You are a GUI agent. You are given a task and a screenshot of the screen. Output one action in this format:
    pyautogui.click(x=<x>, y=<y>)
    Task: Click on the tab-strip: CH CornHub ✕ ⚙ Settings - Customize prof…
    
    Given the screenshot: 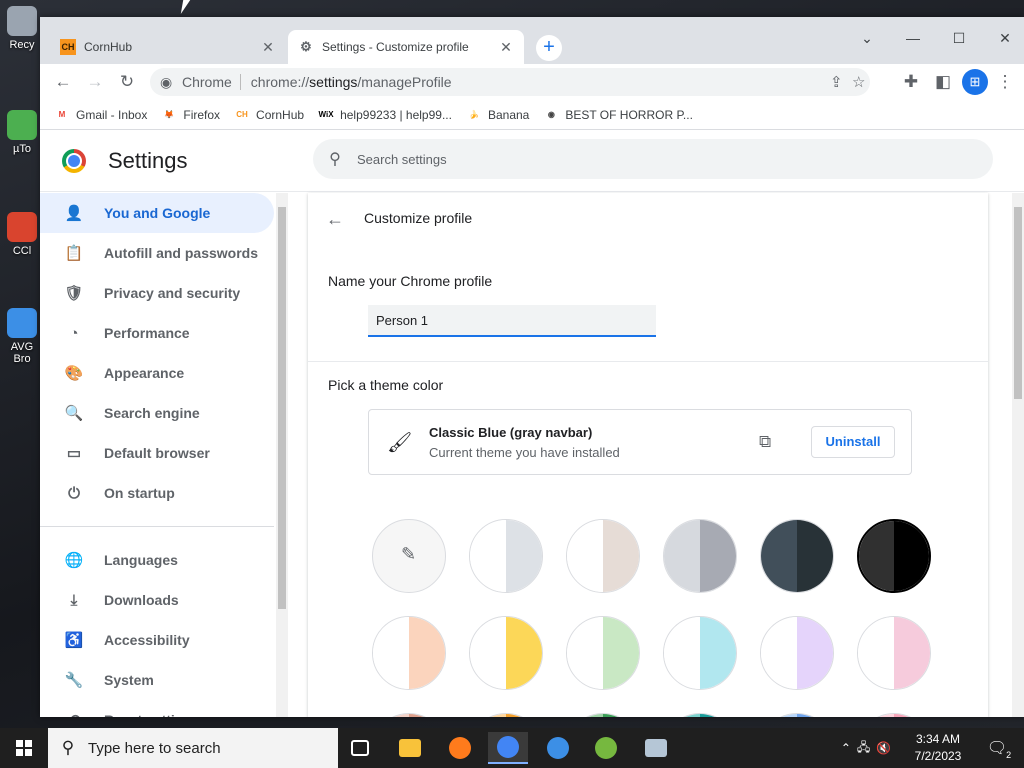 What is the action you would take?
    pyautogui.click(x=532, y=40)
    